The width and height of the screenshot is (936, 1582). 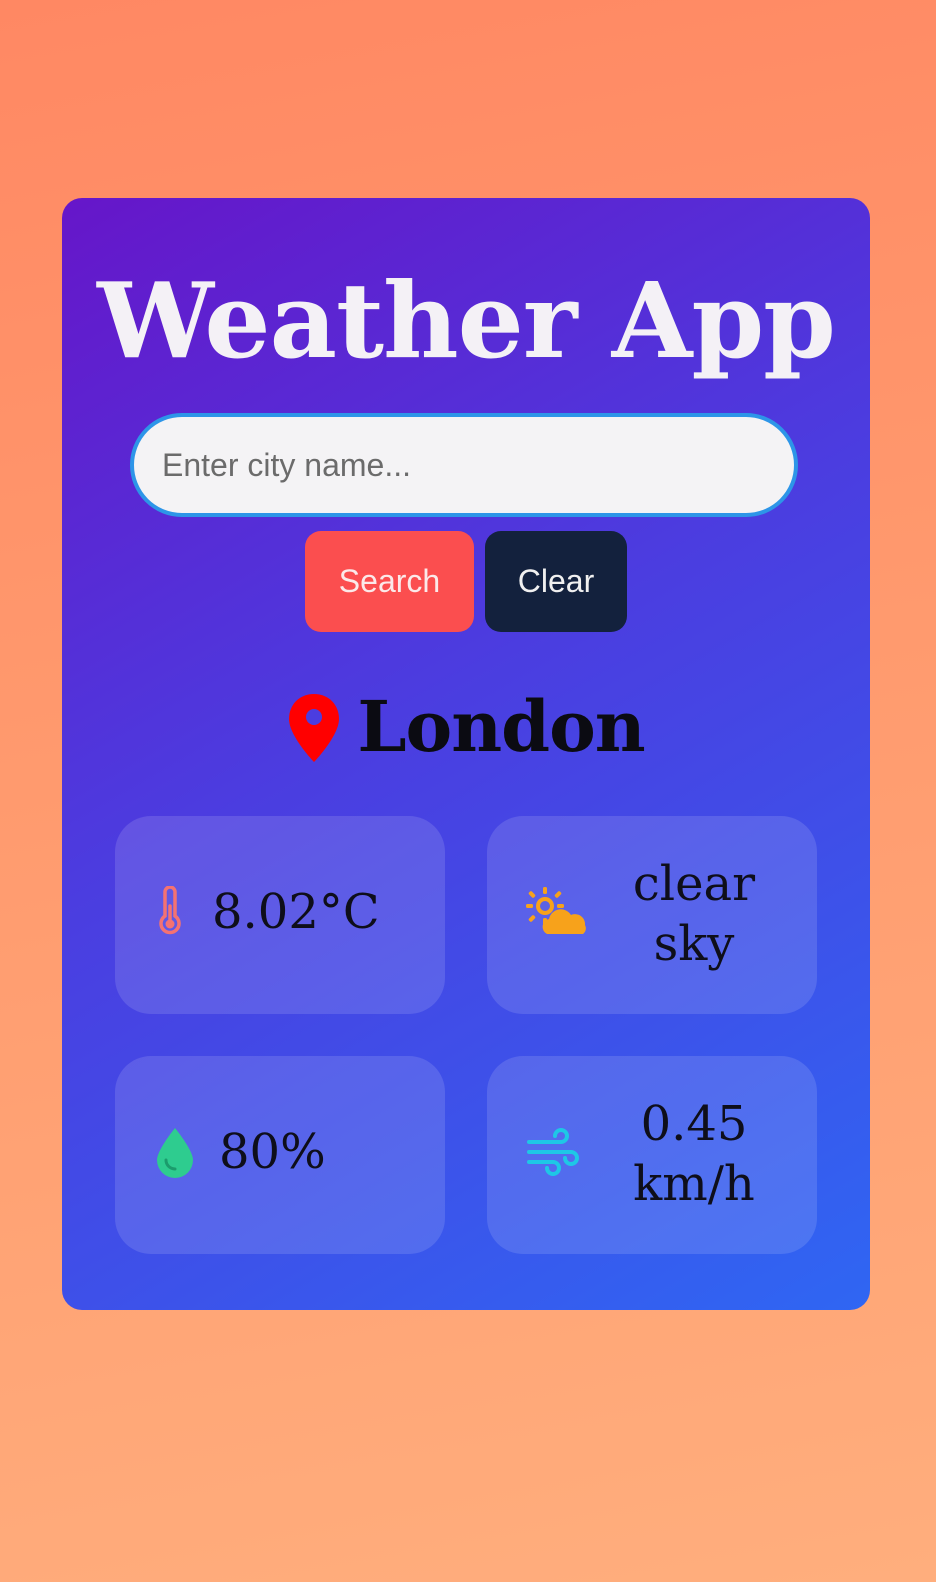 What do you see at coordinates (694, 914) in the screenshot?
I see `condition-text: clear sky` at bounding box center [694, 914].